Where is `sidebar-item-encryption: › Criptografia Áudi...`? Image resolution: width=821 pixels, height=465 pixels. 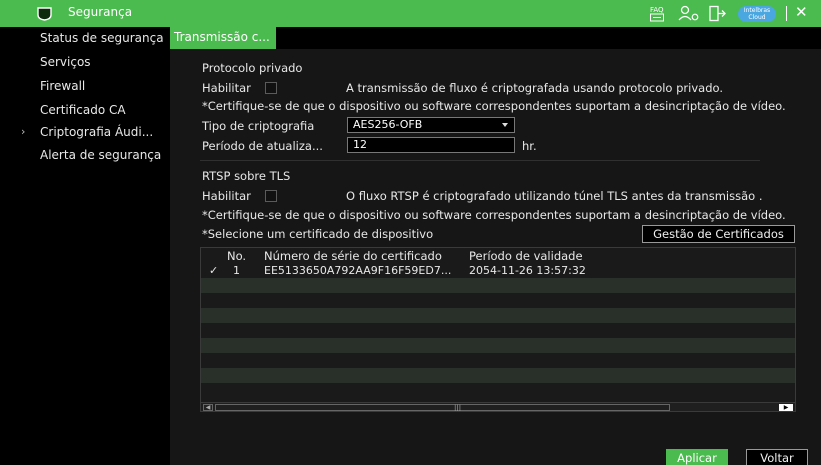
sidebar-item-encryption: › Criptografia Áudi... is located at coordinates (85, 133).